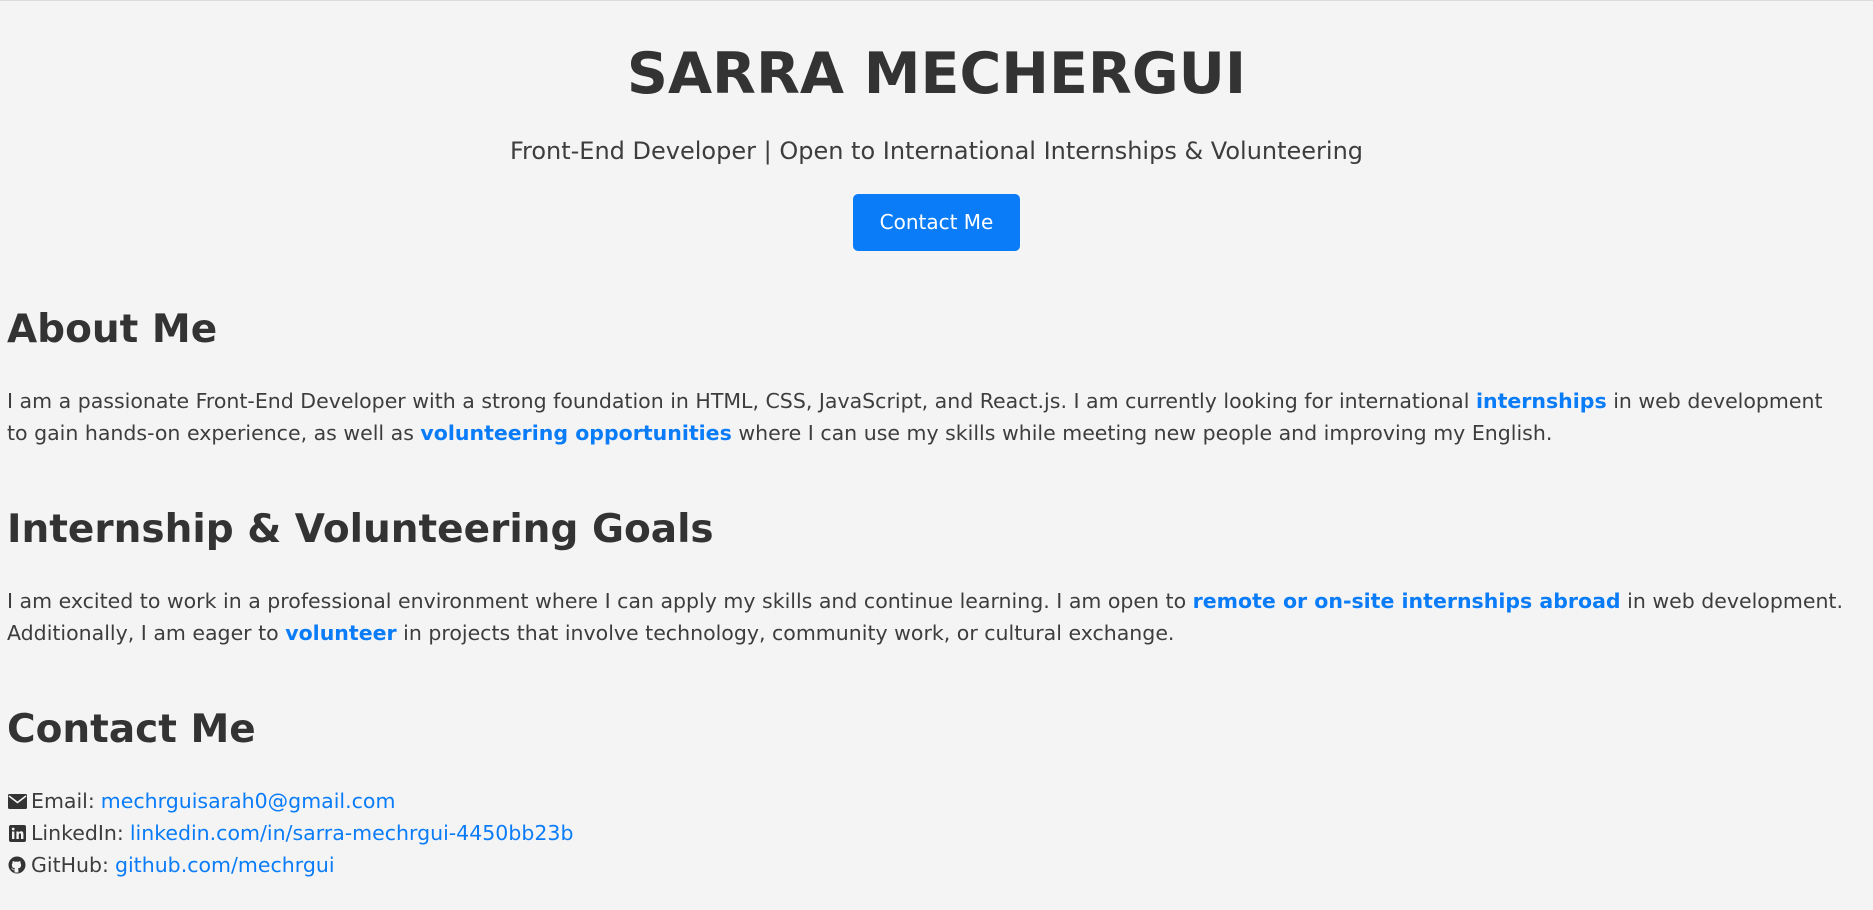  I want to click on linkedin-link: linkedin.com/in/sarra-mechrgui-4450bb23b, so click(352, 833).